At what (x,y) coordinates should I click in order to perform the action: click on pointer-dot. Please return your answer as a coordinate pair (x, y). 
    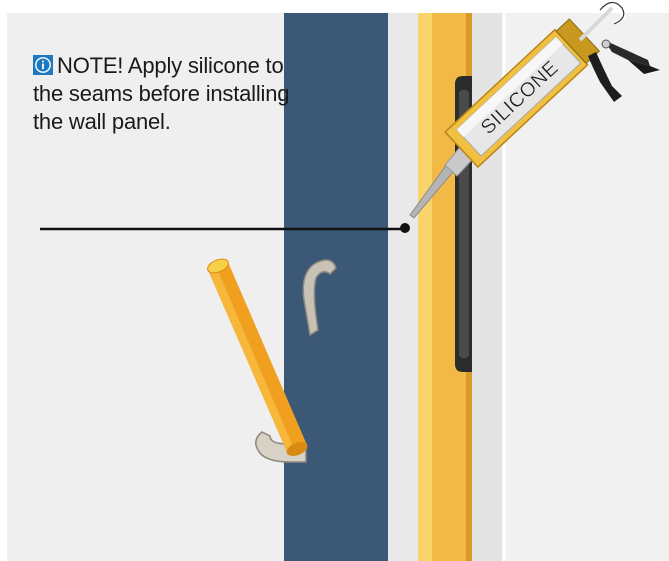
    Looking at the image, I should click on (405, 228).